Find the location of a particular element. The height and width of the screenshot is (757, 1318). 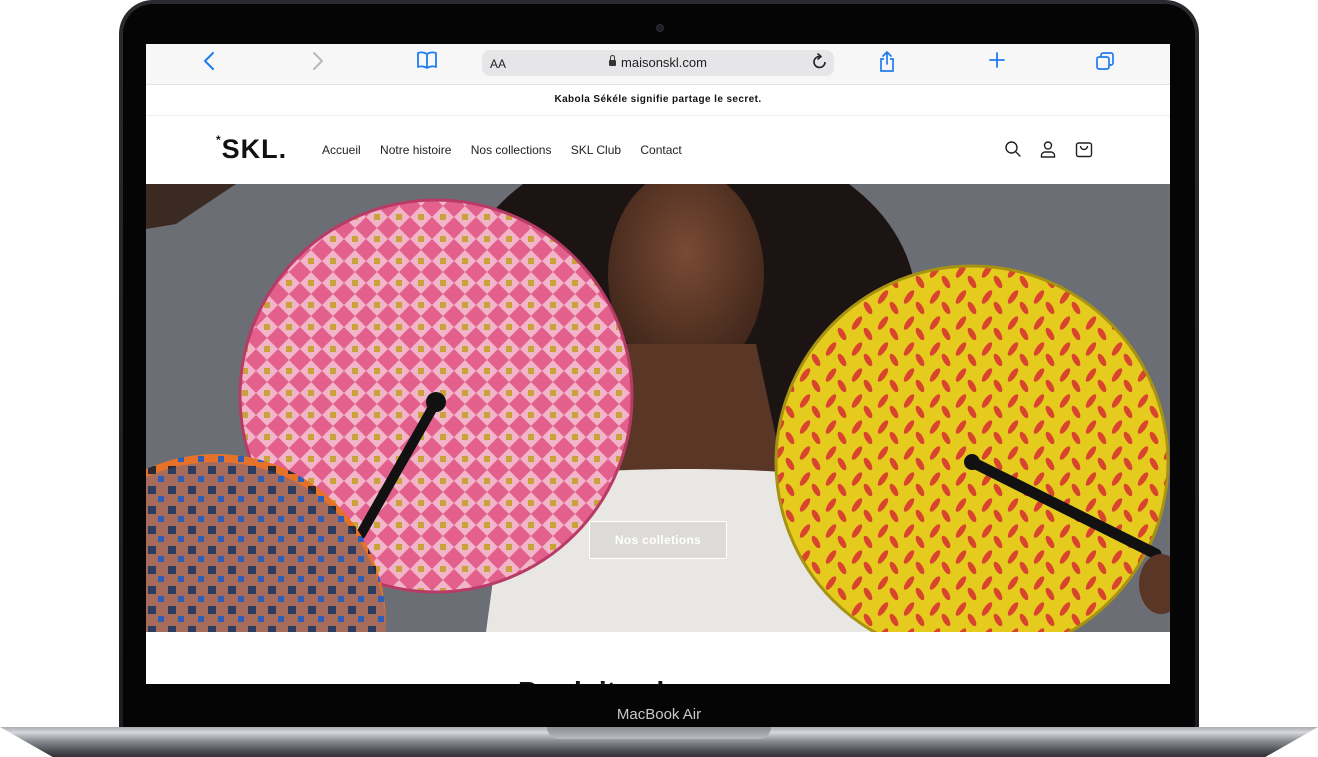

reload-icon is located at coordinates (820, 64).